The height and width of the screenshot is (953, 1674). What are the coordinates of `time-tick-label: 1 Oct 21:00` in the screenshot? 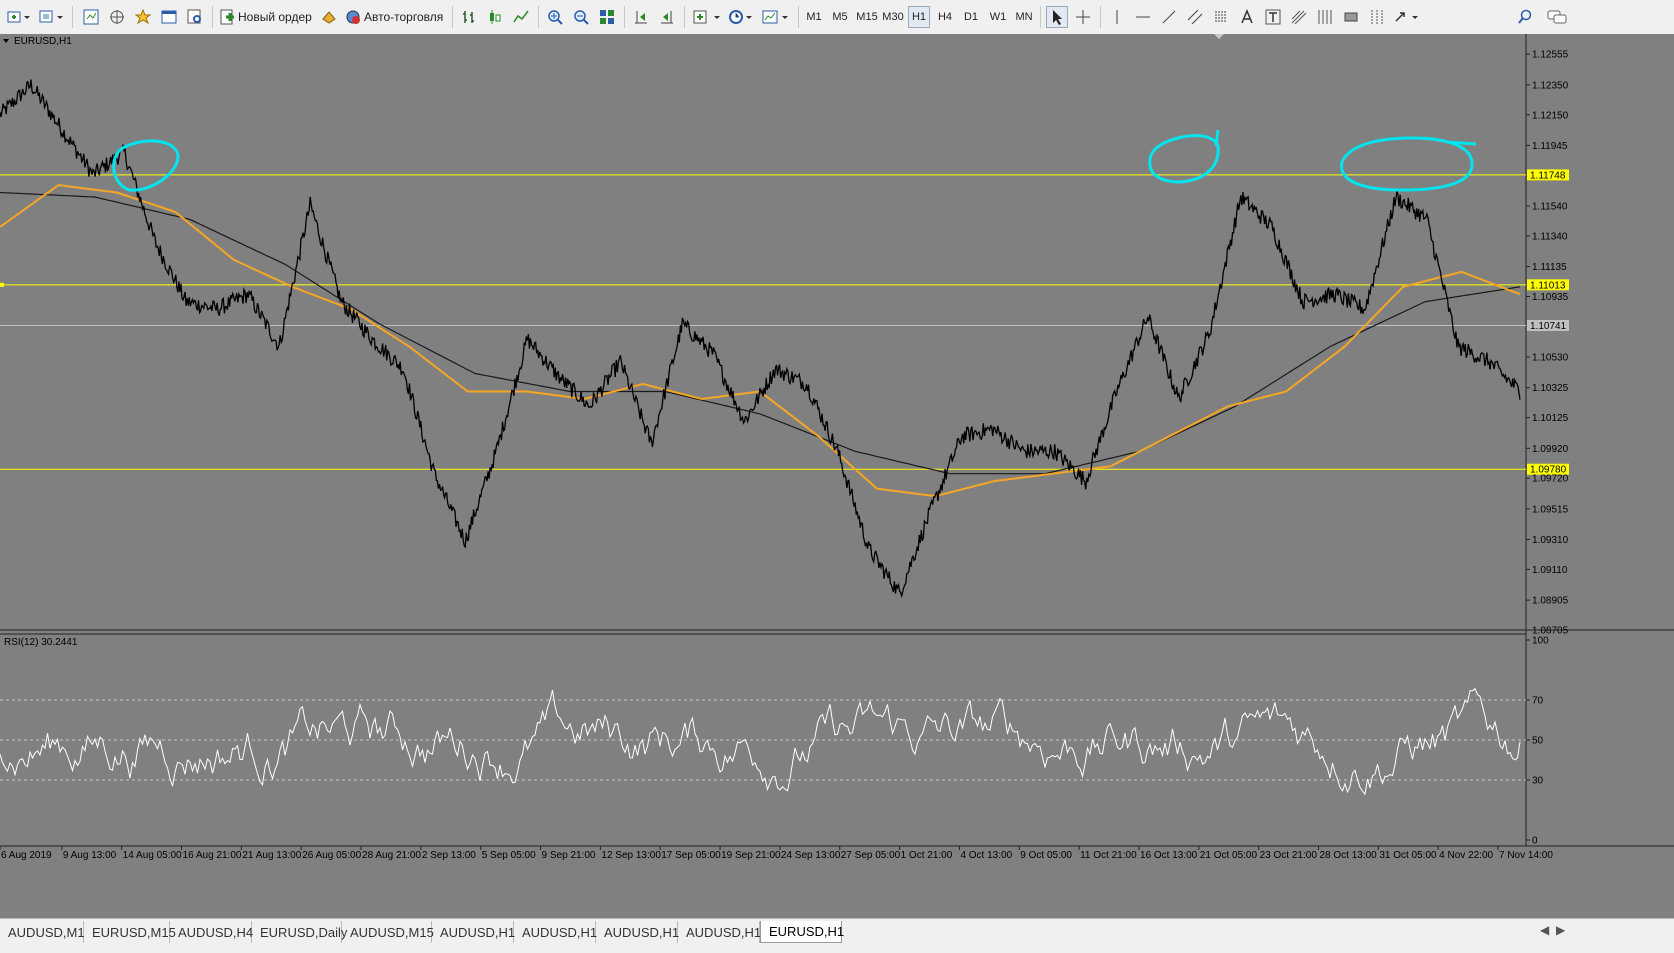 It's located at (927, 855).